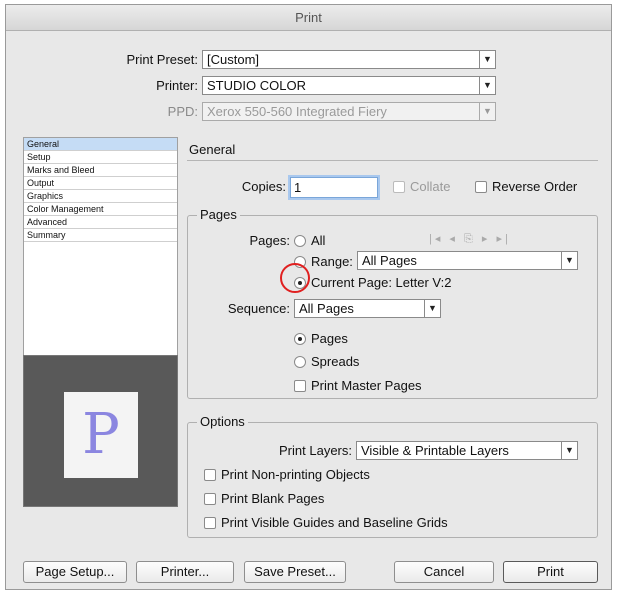 The image size is (617, 594). Describe the element at coordinates (470, 239) in the screenshot. I see `page-navigation-icons: |◂ ◂ ⎘ ▸ ▸|` at that location.